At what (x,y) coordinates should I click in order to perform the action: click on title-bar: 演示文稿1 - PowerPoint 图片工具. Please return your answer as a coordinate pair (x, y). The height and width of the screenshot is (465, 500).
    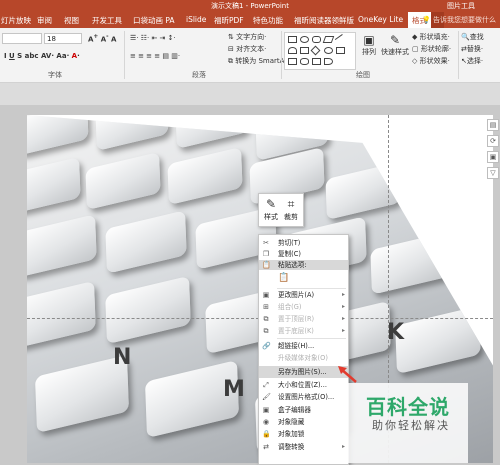
    Looking at the image, I should click on (250, 6).